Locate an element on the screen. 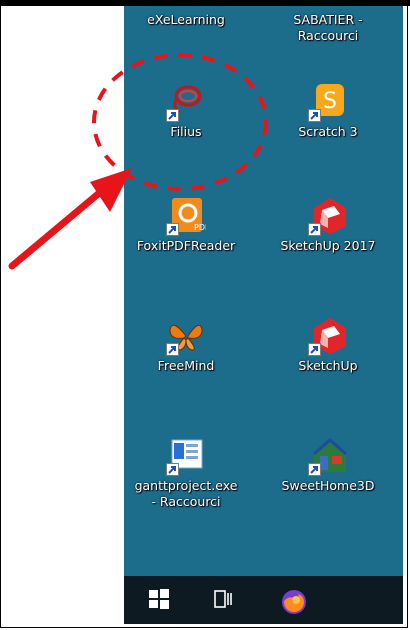 The image size is (410, 630). desktop-icon-exelearning: eXeLearning is located at coordinates (186, 19).